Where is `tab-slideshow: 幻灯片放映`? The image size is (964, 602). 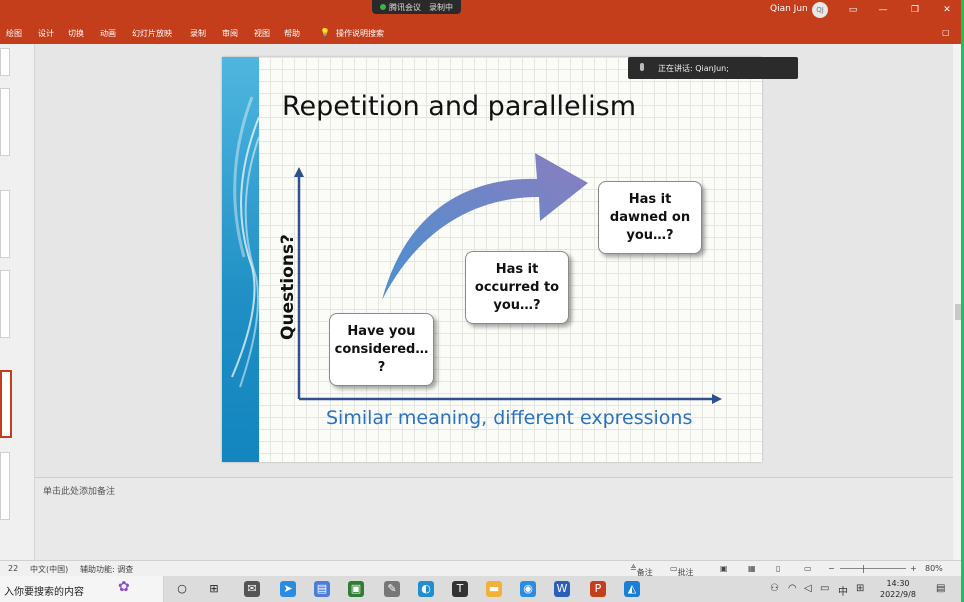
tab-slideshow: 幻灯片放映 is located at coordinates (152, 33).